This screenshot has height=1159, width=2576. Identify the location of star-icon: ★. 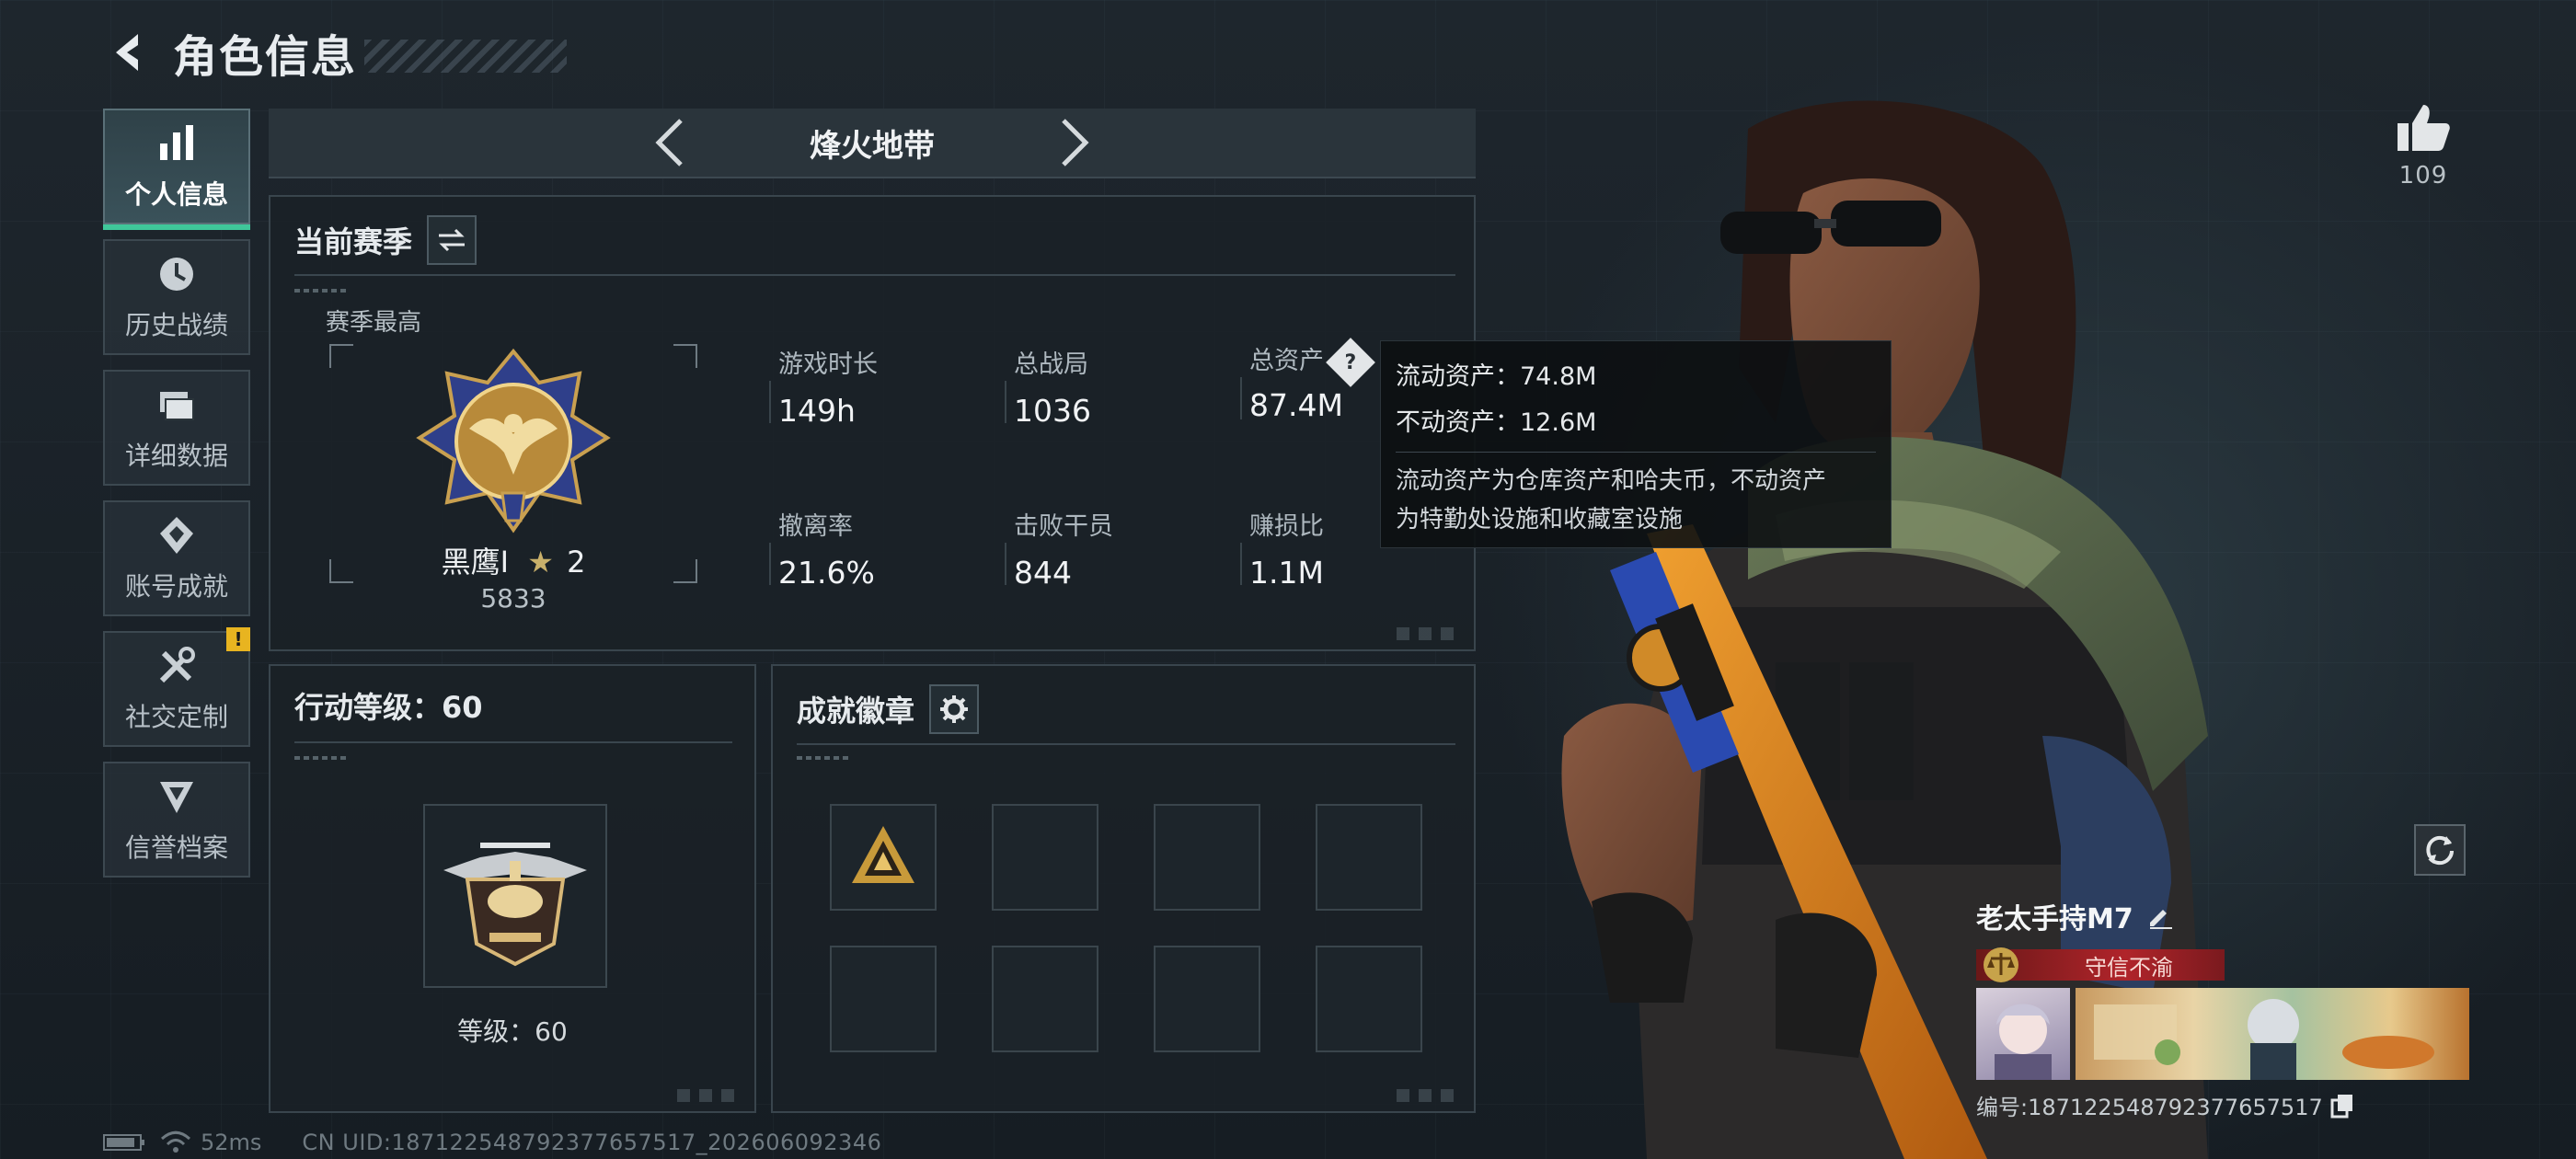
(540, 562).